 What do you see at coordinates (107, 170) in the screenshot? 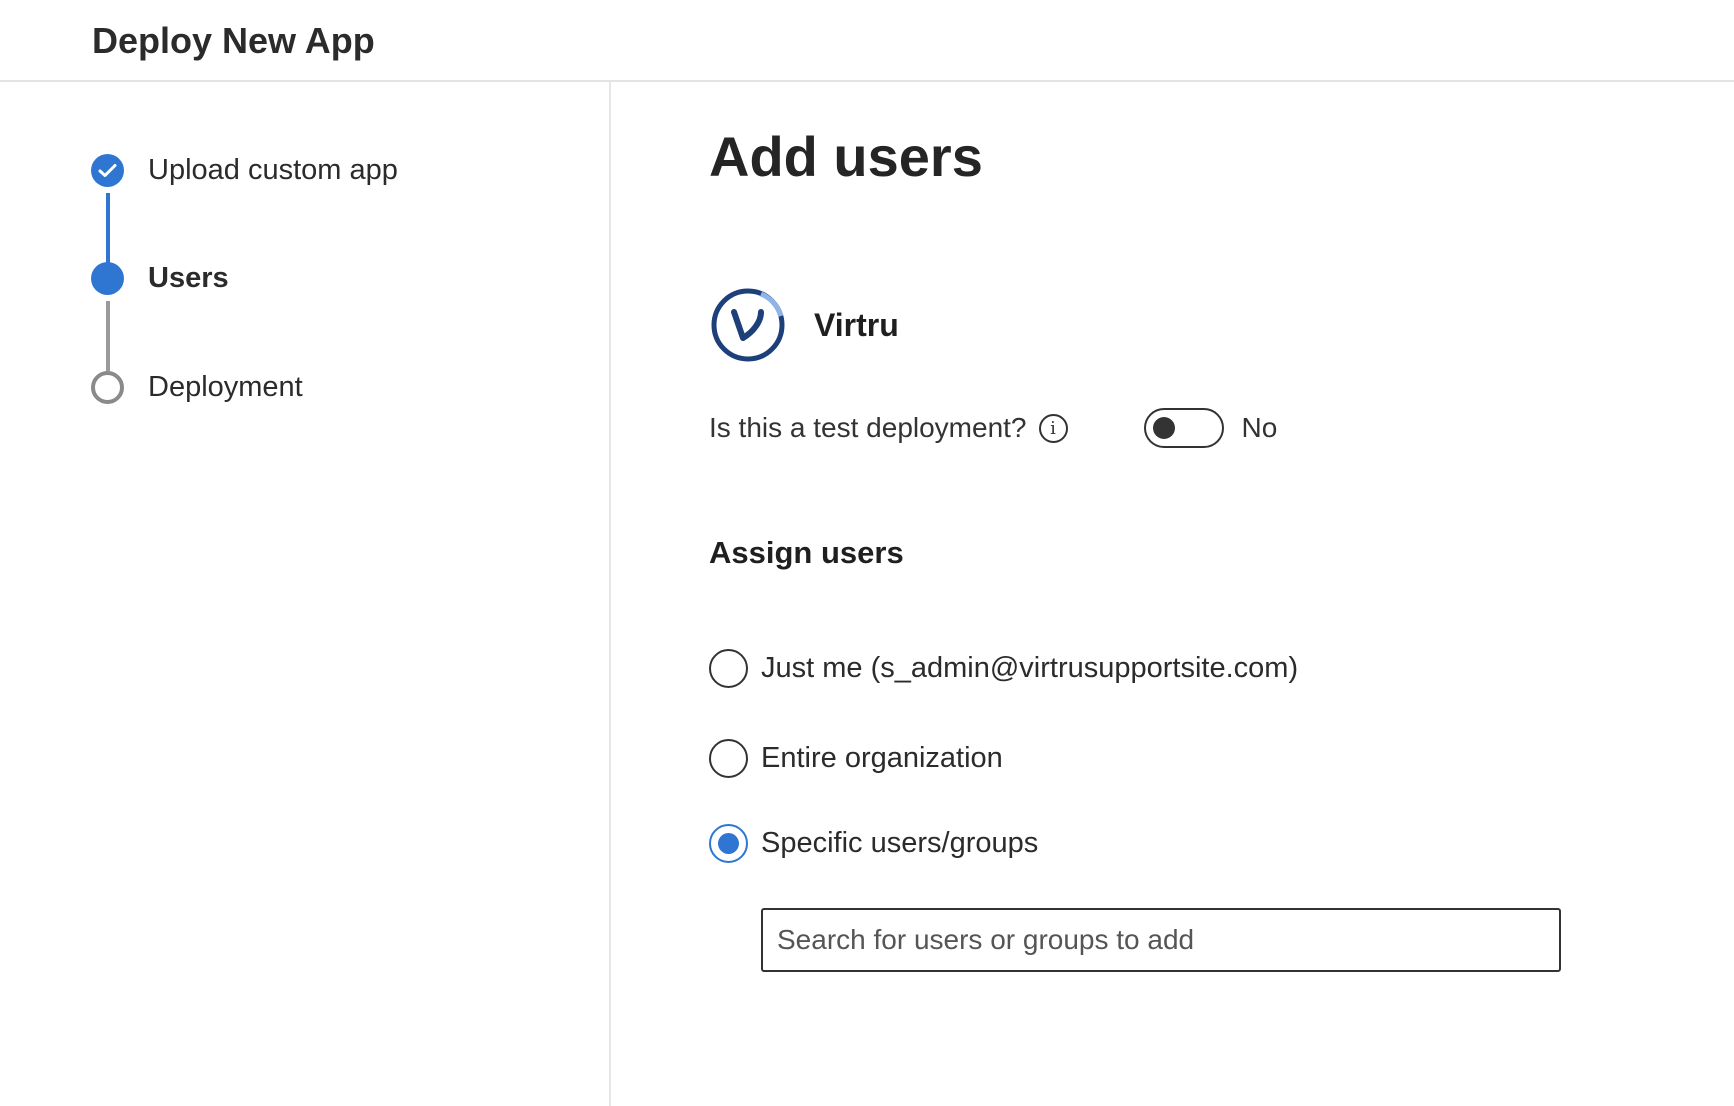
I see `check-icon` at bounding box center [107, 170].